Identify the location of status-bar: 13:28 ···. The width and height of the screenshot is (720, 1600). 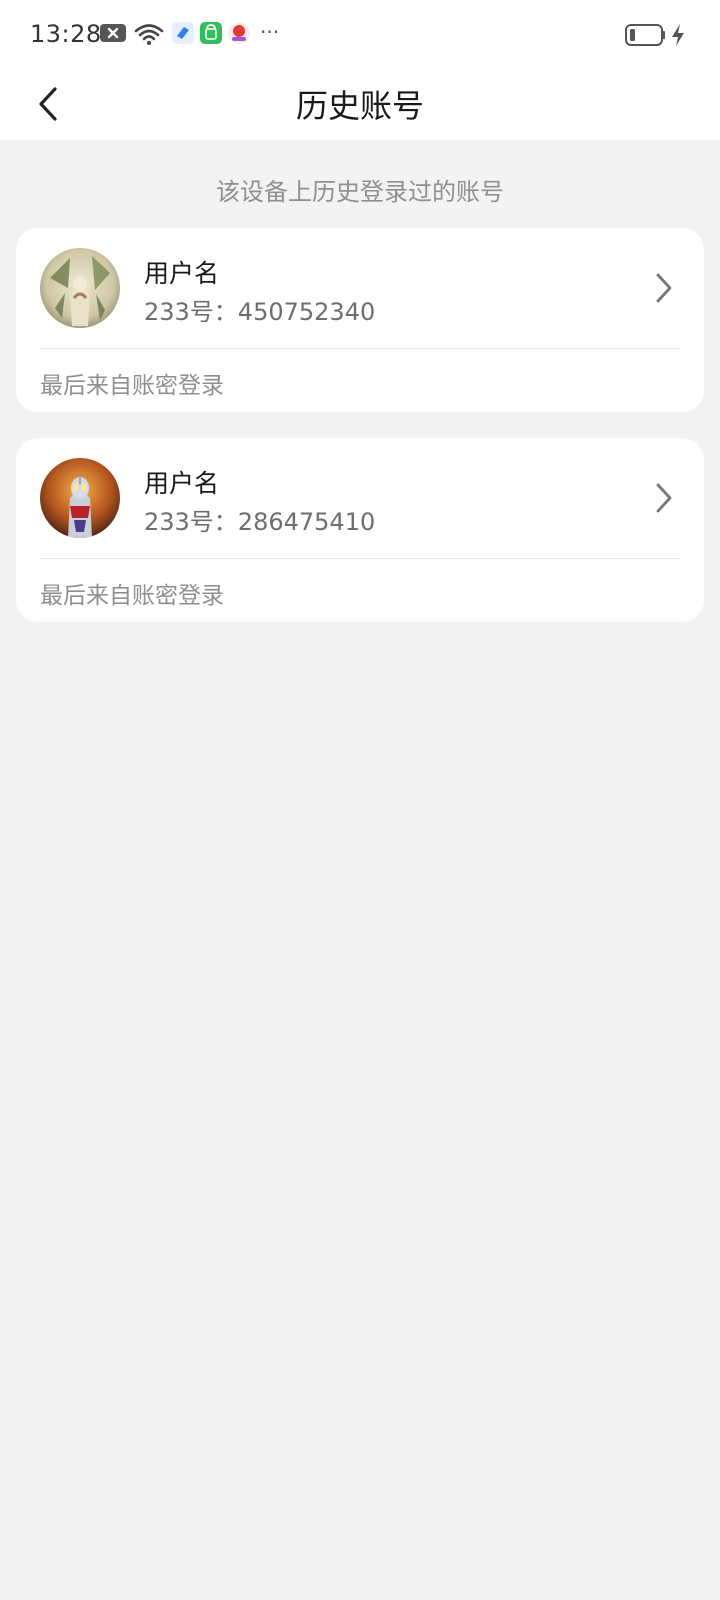
(360, 36).